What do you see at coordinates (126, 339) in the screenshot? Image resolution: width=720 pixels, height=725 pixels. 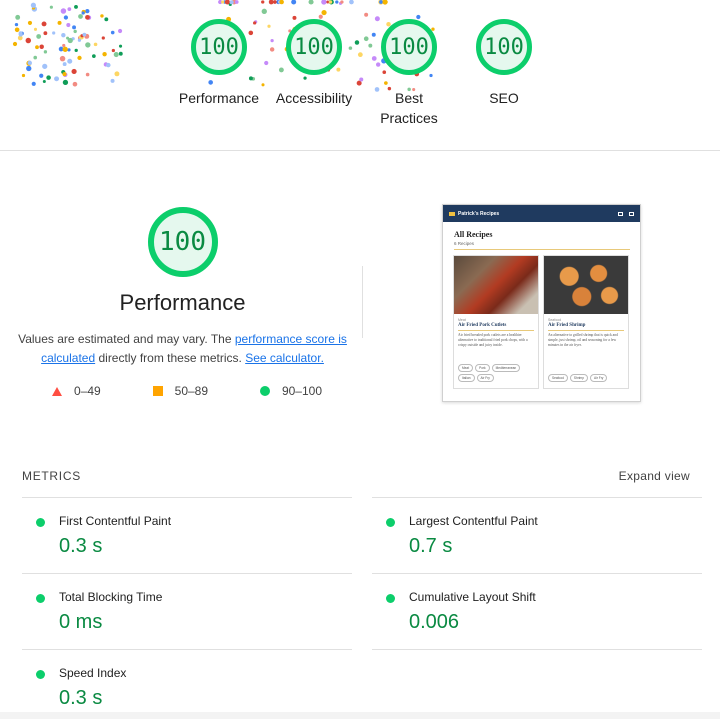 I see `description-text: Values are estimated and may vary. The` at bounding box center [126, 339].